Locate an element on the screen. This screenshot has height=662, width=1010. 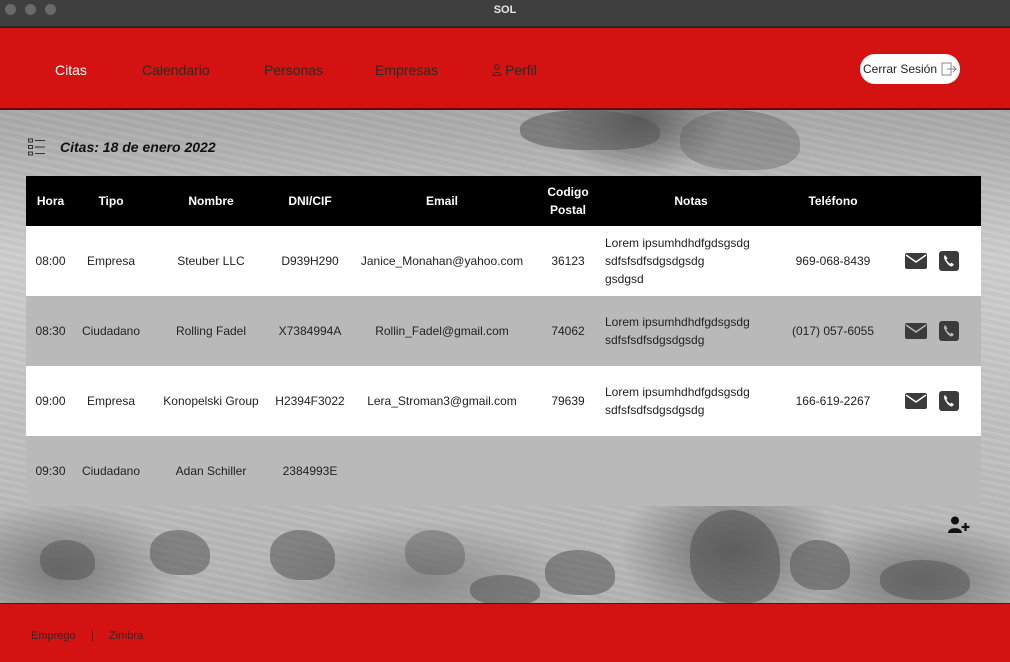
cell-email: Janice_Monahan@yahoo.com is located at coordinates (442, 261).